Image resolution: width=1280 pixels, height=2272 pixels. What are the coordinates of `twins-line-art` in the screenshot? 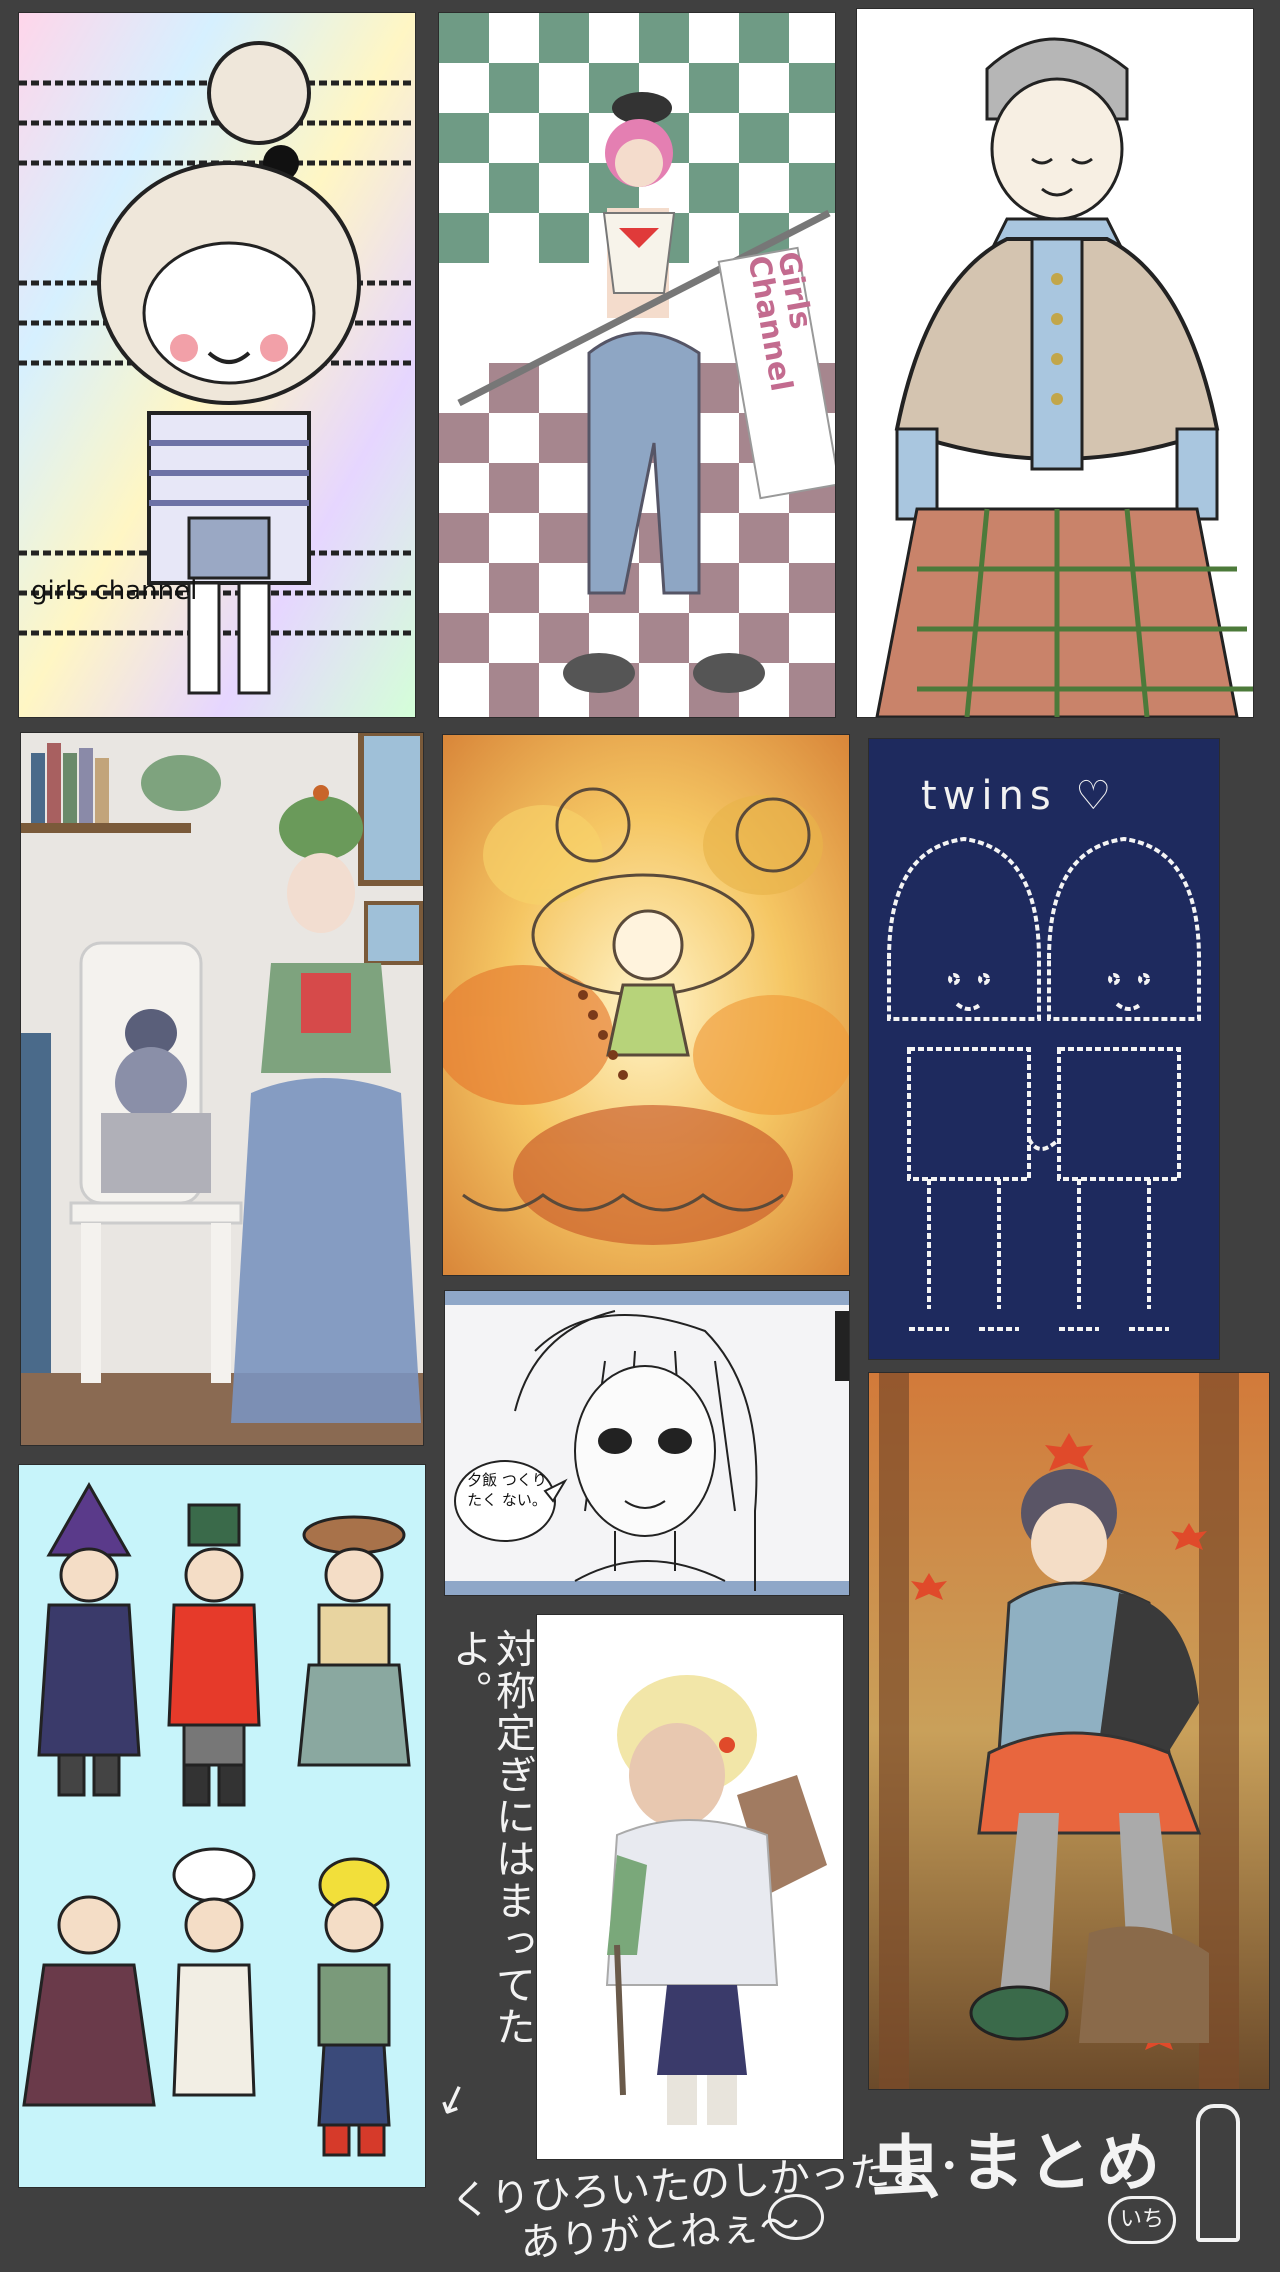 It's located at (1044, 1083).